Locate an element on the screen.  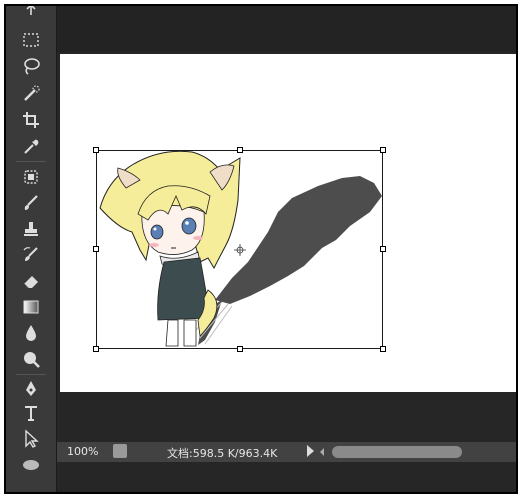
crop-icon is located at coordinates (31, 120).